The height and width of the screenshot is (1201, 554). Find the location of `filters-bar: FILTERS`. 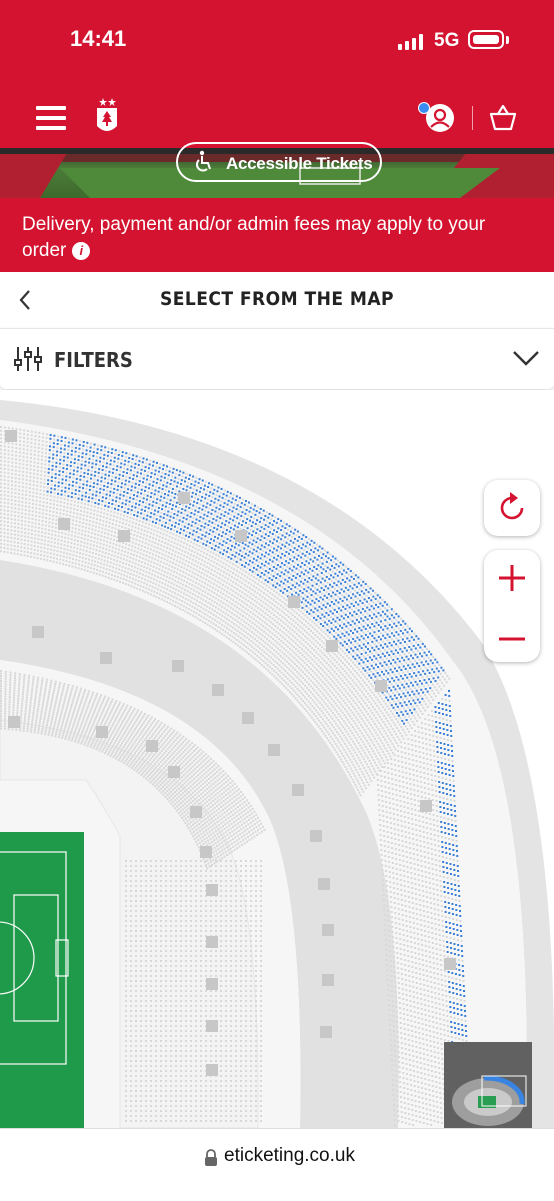

filters-bar: FILTERS is located at coordinates (277, 358).